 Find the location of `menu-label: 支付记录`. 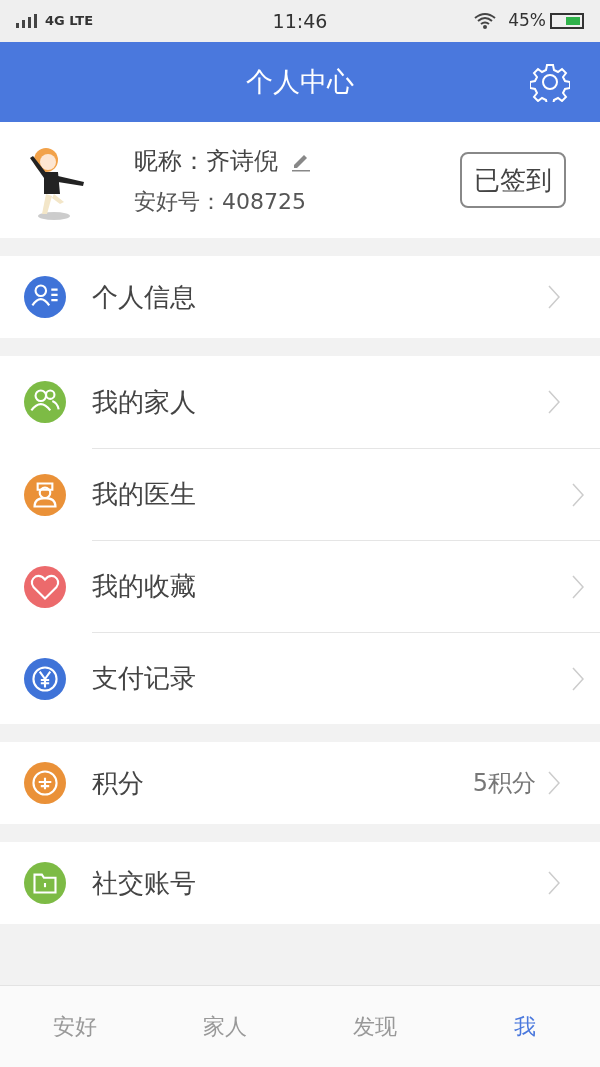

menu-label: 支付记录 is located at coordinates (144, 678).